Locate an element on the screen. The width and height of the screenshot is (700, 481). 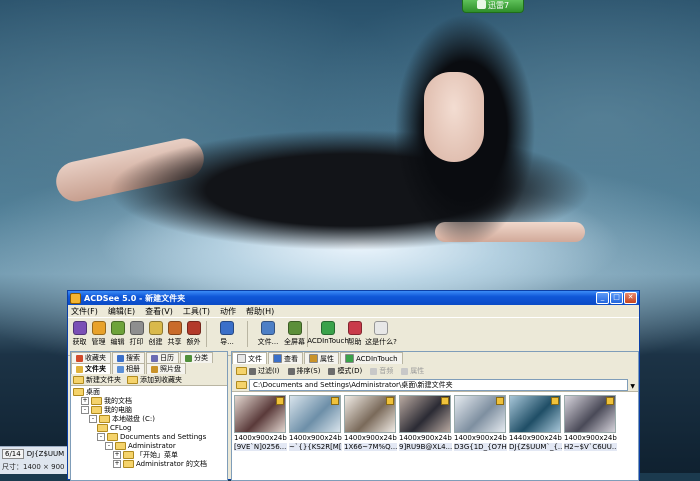
tree-item-label: CFLog is located at coordinates (121, 427).